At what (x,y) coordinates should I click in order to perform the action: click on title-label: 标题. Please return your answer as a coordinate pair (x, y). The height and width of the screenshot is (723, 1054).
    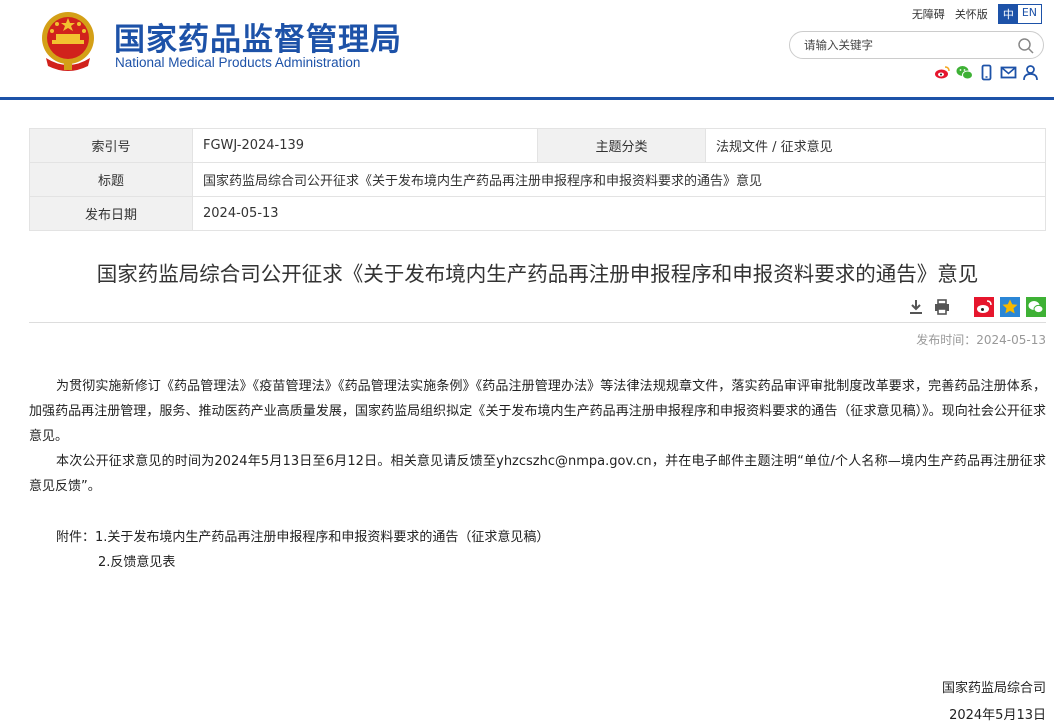
    Looking at the image, I should click on (111, 179).